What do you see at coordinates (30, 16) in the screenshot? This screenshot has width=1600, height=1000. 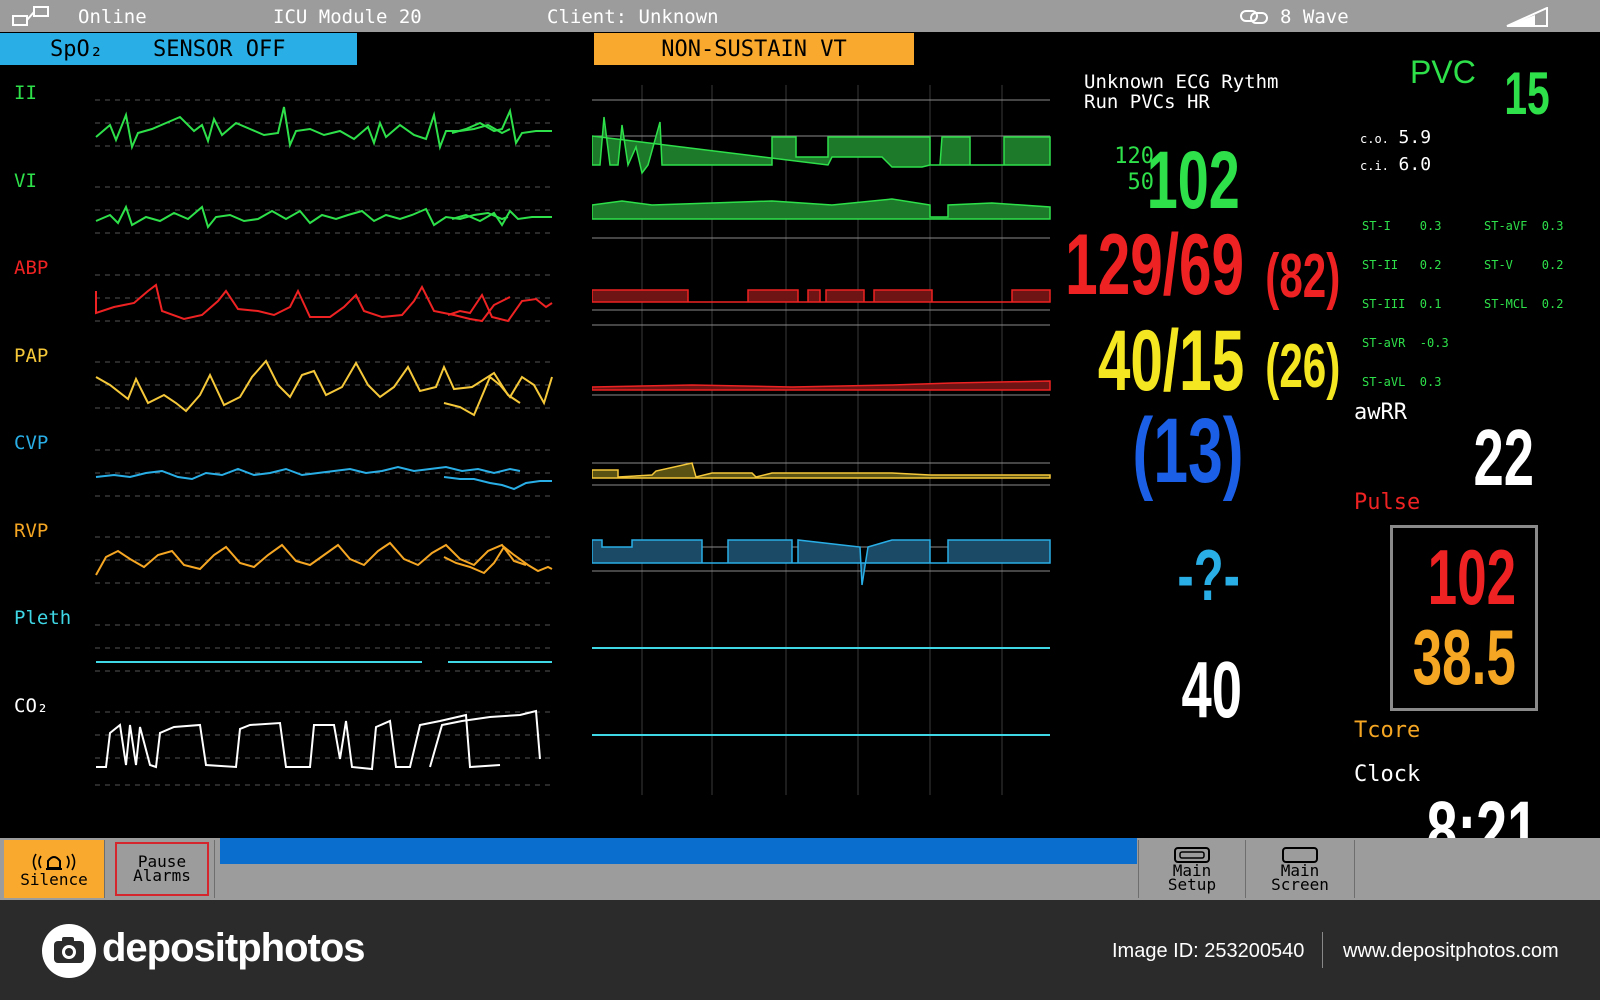 I see `network-icon` at bounding box center [30, 16].